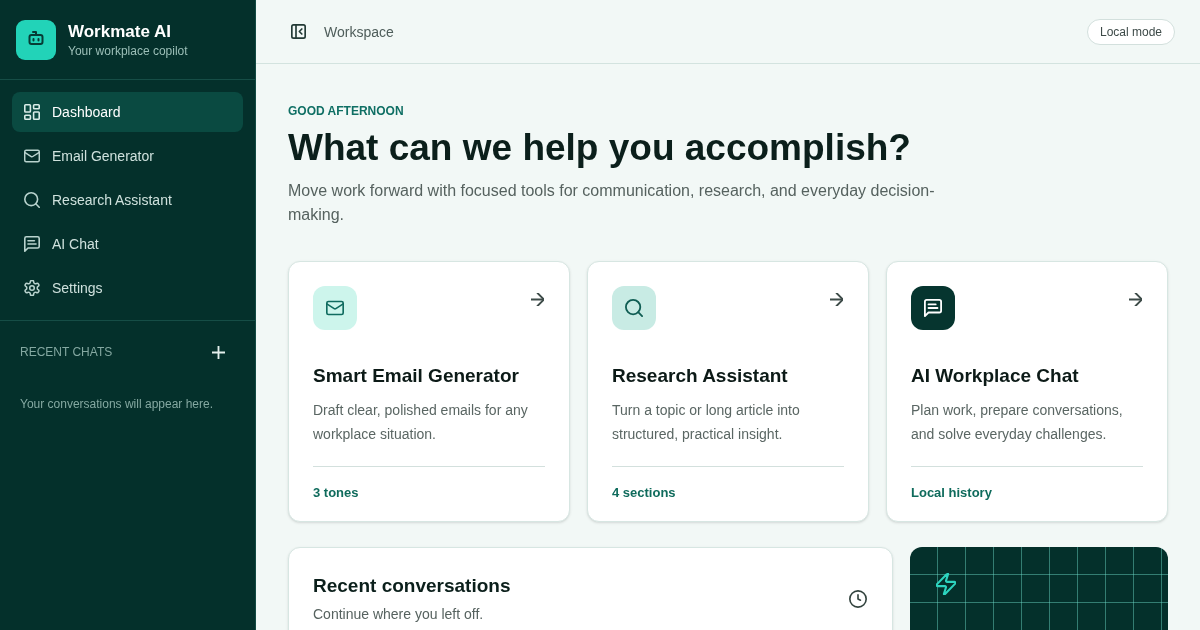 This screenshot has width=1200, height=630. What do you see at coordinates (36, 39) in the screenshot?
I see `robot-logo-icon` at bounding box center [36, 39].